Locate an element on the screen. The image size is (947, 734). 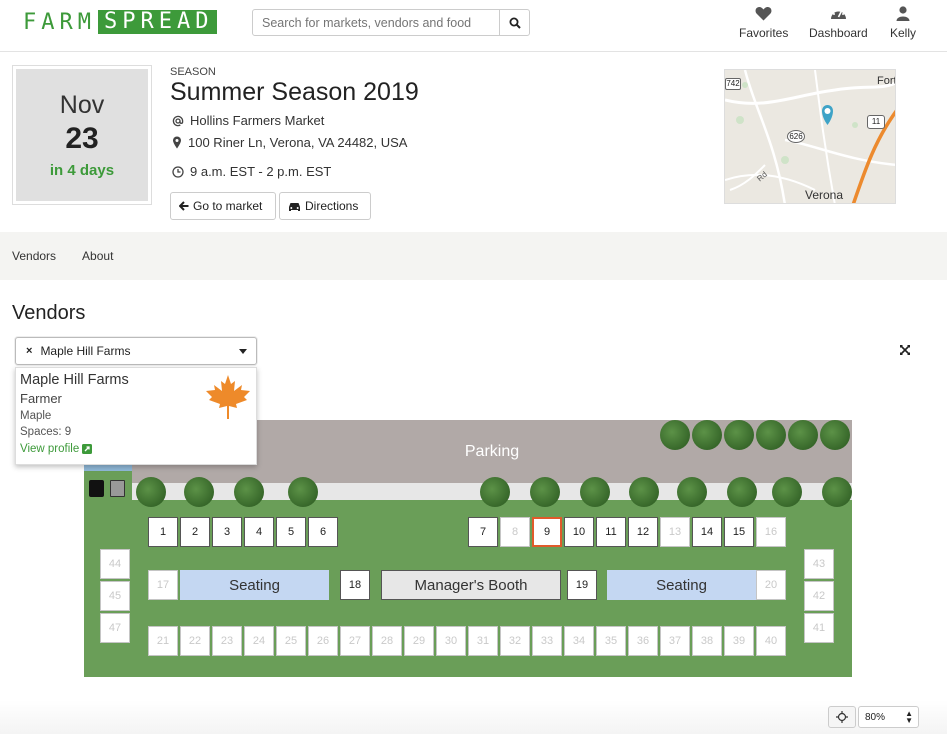
nav-label: Favorites is located at coordinates (764, 33).